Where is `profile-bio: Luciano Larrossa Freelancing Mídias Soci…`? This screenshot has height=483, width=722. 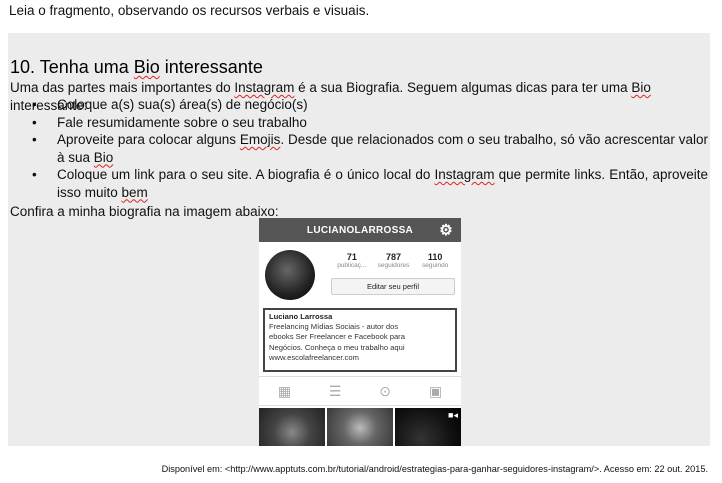
profile-bio: Luciano Larrossa Freelancing Mídias Soci… is located at coordinates (360, 340).